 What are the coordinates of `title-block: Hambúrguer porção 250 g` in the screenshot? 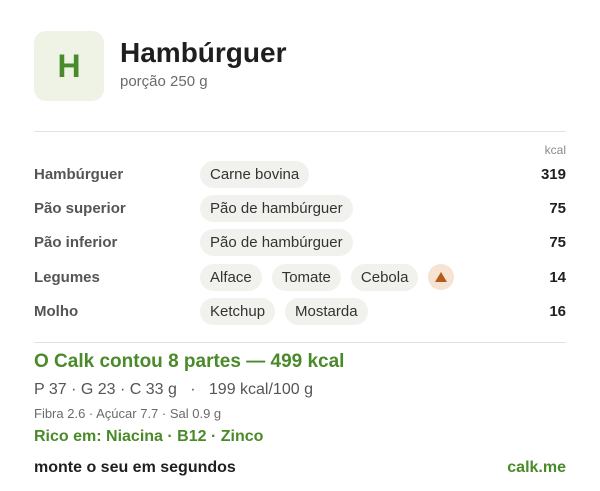 It's located at (203, 63).